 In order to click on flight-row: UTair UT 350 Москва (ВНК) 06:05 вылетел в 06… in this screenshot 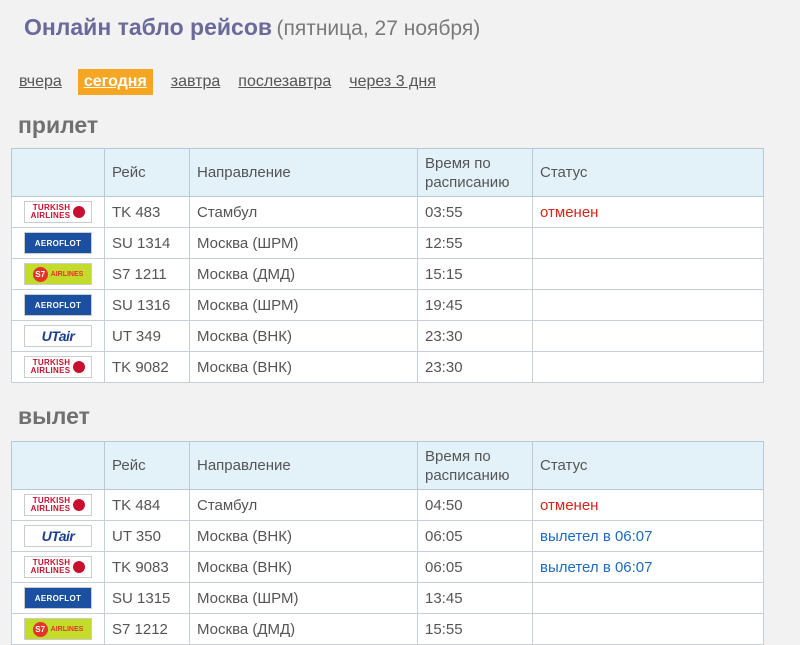, I will do `click(387, 536)`.